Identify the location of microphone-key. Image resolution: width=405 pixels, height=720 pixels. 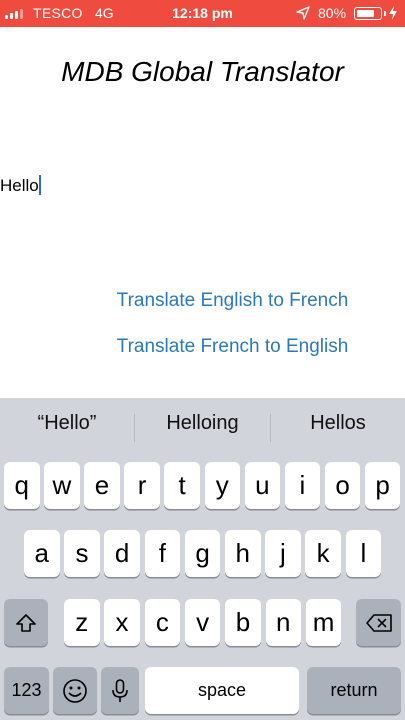
(120, 690).